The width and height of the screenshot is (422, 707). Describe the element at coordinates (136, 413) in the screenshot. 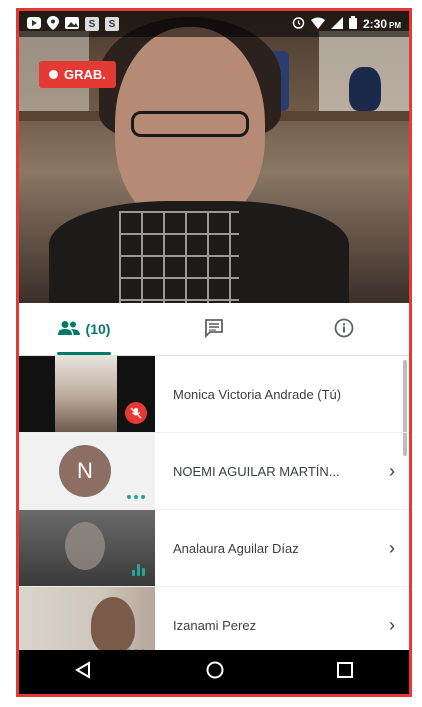

I see `mic-muted-icon` at that location.